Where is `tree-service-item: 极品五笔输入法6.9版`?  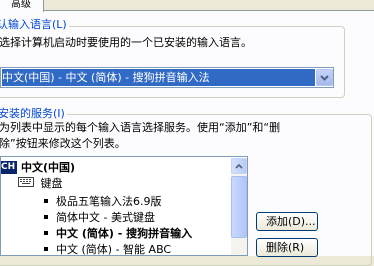
tree-service-item: 极品五笔输入法6.9版 is located at coordinates (103, 202).